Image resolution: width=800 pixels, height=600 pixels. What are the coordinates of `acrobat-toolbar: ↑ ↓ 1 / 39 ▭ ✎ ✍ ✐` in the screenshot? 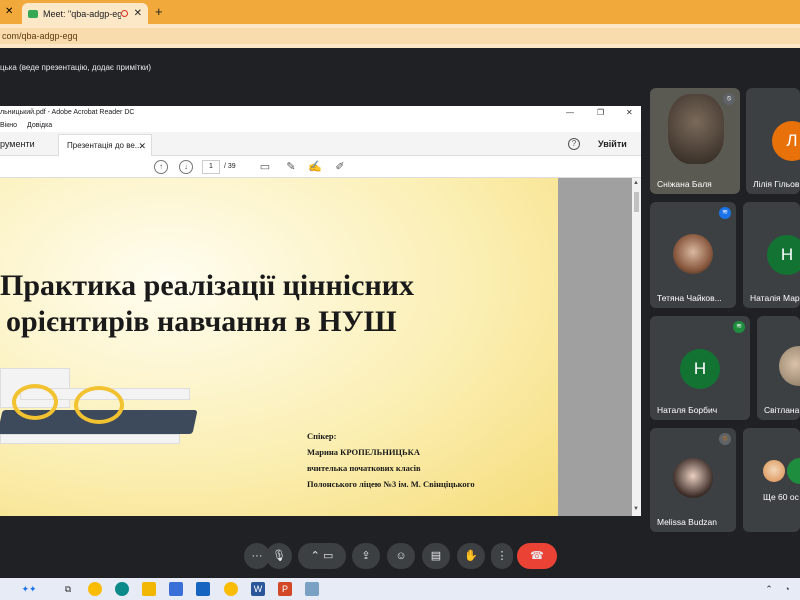 It's located at (320, 167).